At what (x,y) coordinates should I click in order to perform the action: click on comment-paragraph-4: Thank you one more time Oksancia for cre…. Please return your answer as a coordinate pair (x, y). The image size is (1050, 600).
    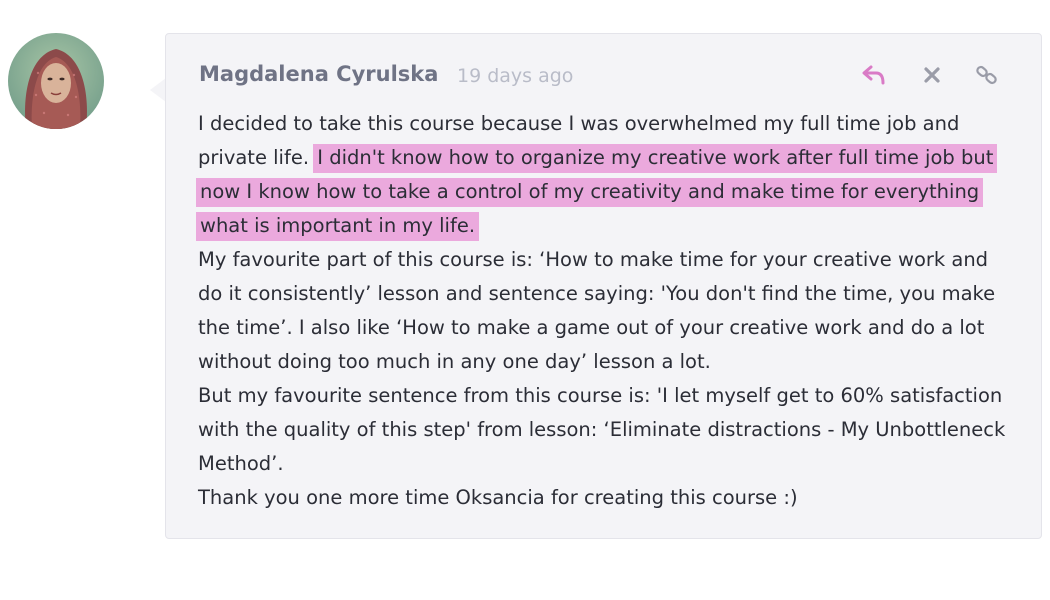
    Looking at the image, I should click on (498, 497).